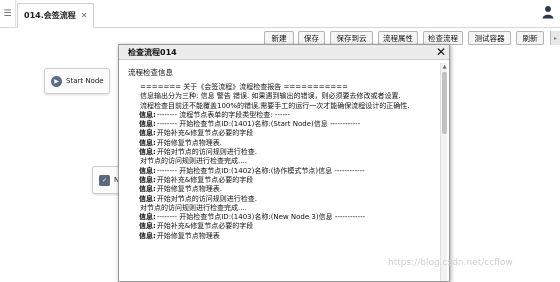 This screenshot has height=282, width=560. Describe the element at coordinates (555, 38) in the screenshot. I see `toolbar-scroll-icon: ▸` at that location.